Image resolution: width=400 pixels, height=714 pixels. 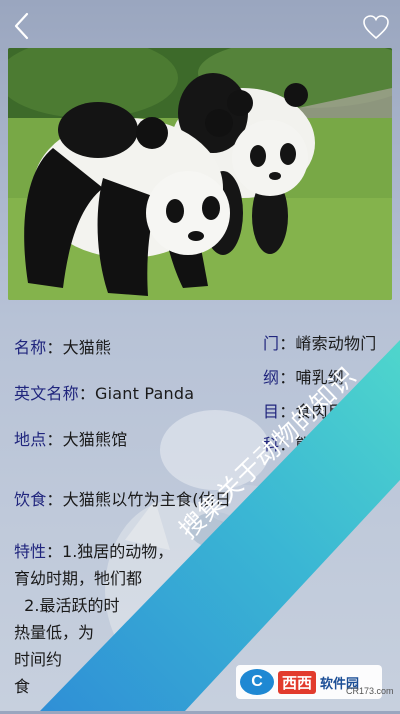 I want to click on info-value: 大猫熊, so click(x=87, y=347).